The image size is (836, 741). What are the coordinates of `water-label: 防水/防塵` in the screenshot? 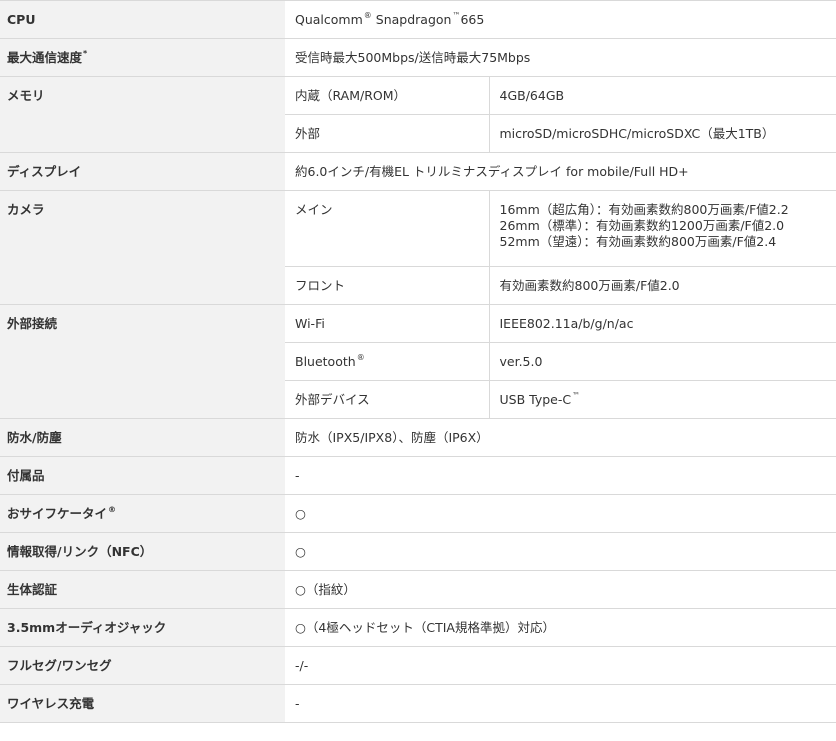 It's located at (142, 437).